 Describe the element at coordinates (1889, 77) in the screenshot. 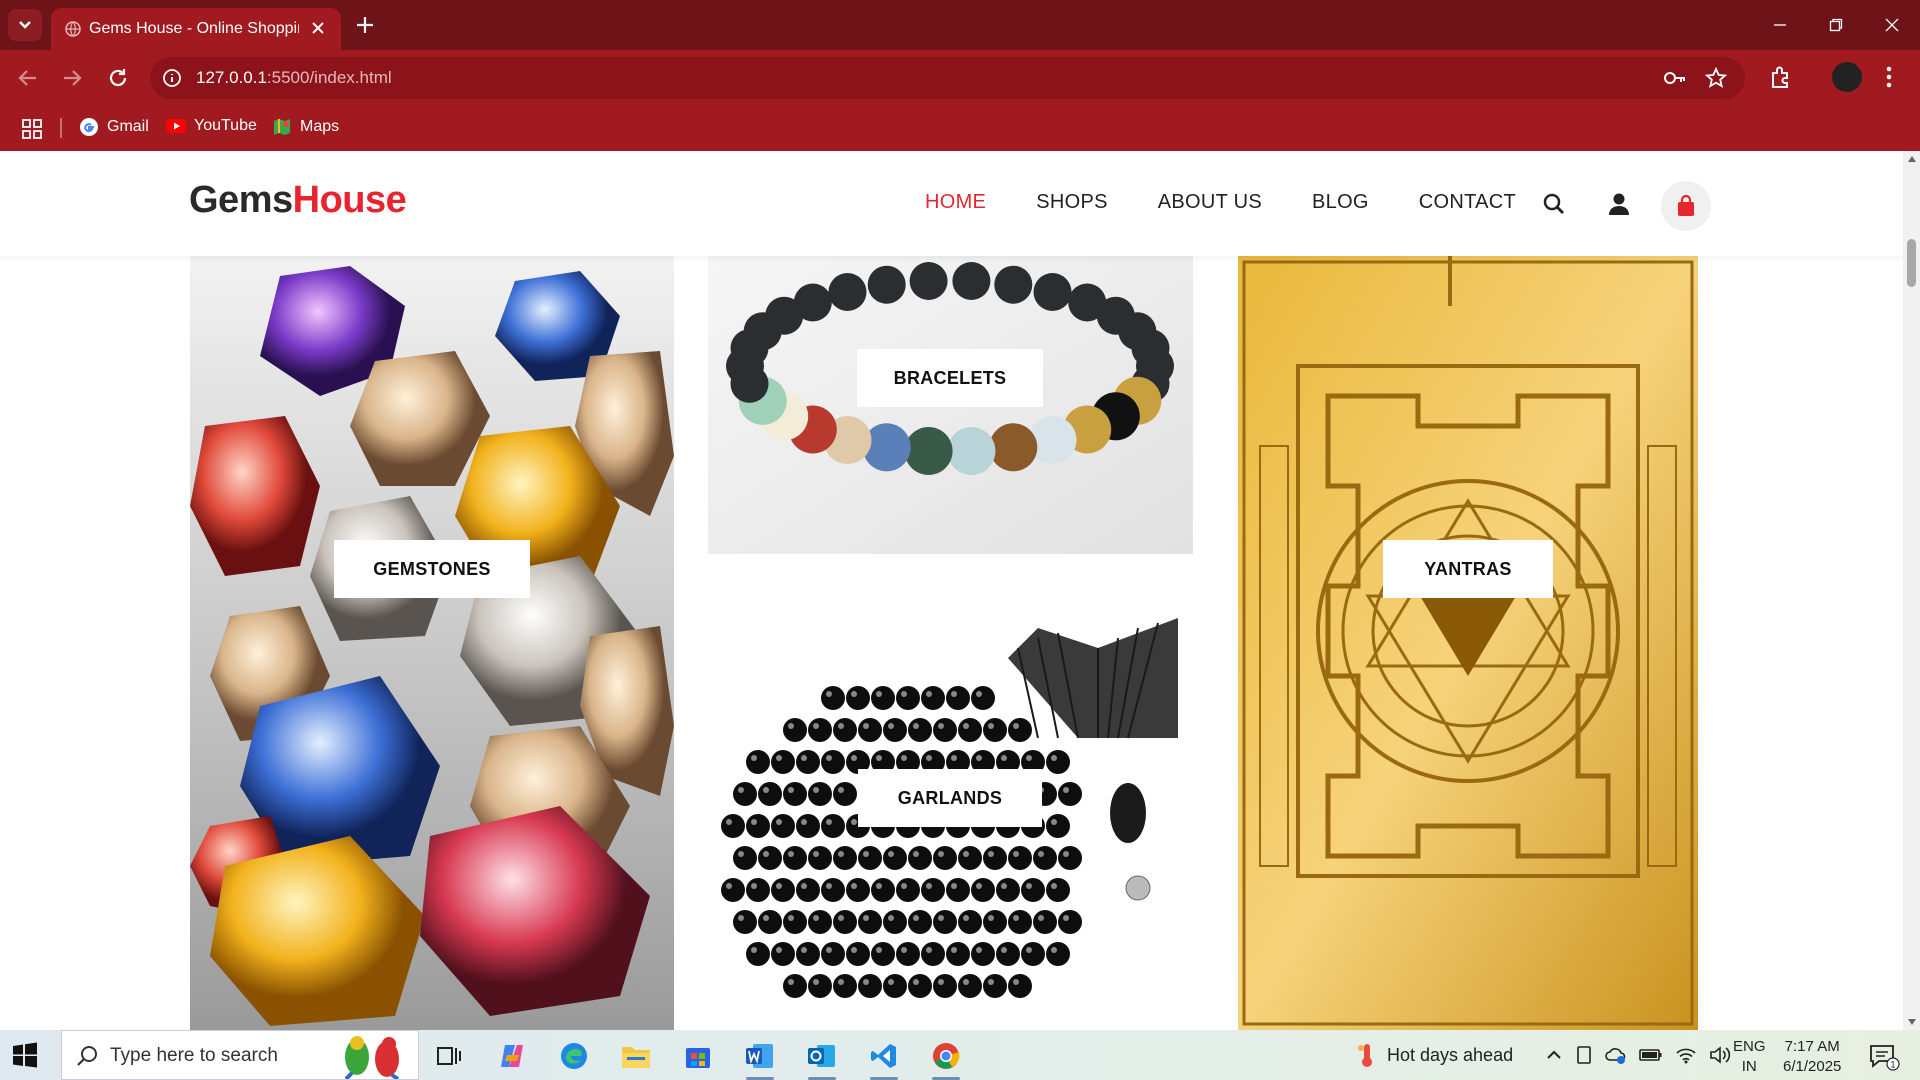

I see `kebab-menu-icon` at that location.